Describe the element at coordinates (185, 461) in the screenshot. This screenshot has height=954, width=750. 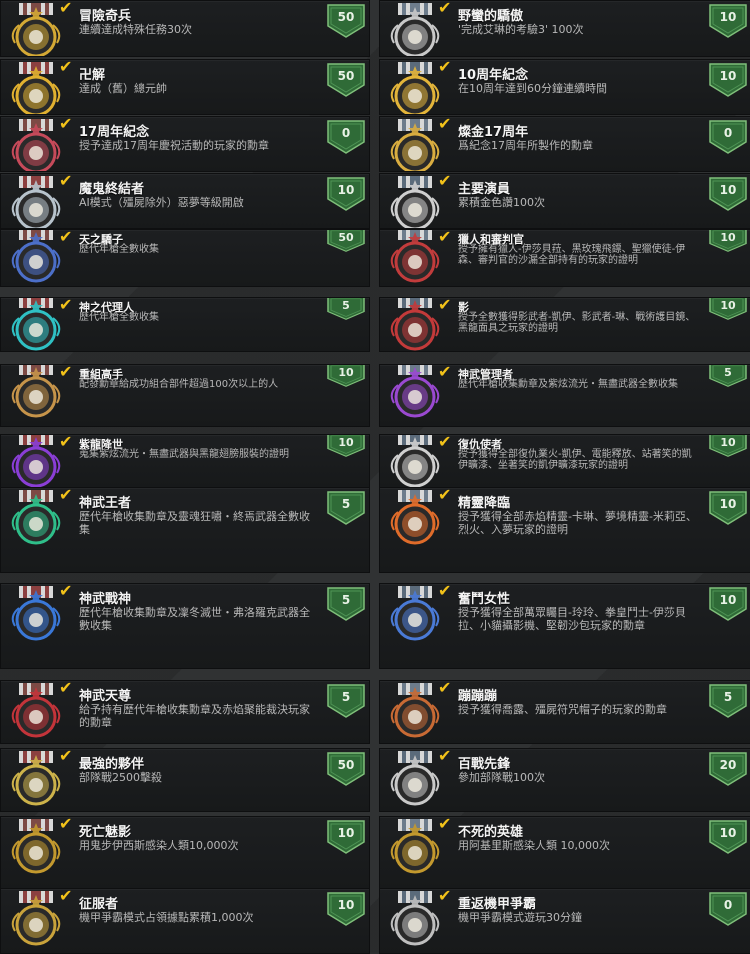
I see `achievement-card: ✔ 紫龍降世 蒐集紫炫流光・無盡武器與黑龍翅膀服裝的證明 10` at that location.